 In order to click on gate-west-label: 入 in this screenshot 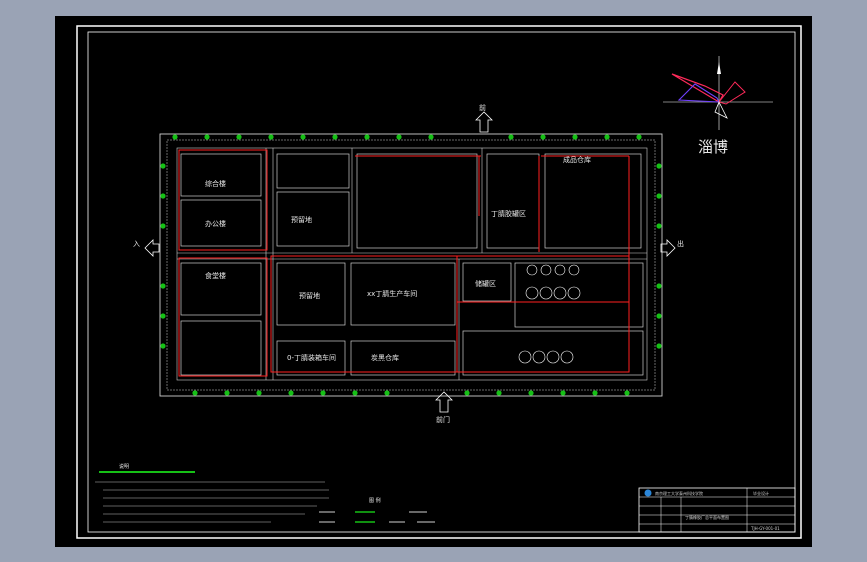, I will do `click(136, 244)`.